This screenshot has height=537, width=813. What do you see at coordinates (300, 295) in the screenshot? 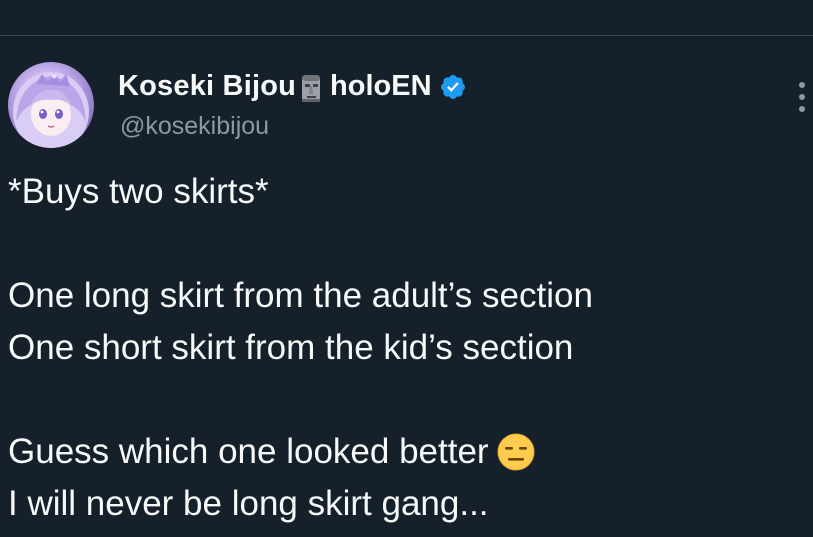
I see `tweet-line: One long skirt from the adult’s section` at bounding box center [300, 295].